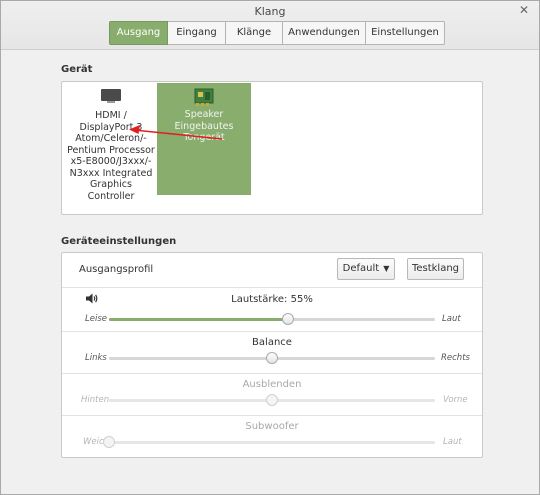 The height and width of the screenshot is (495, 540). I want to click on fade-front-label: Vorne, so click(455, 400).